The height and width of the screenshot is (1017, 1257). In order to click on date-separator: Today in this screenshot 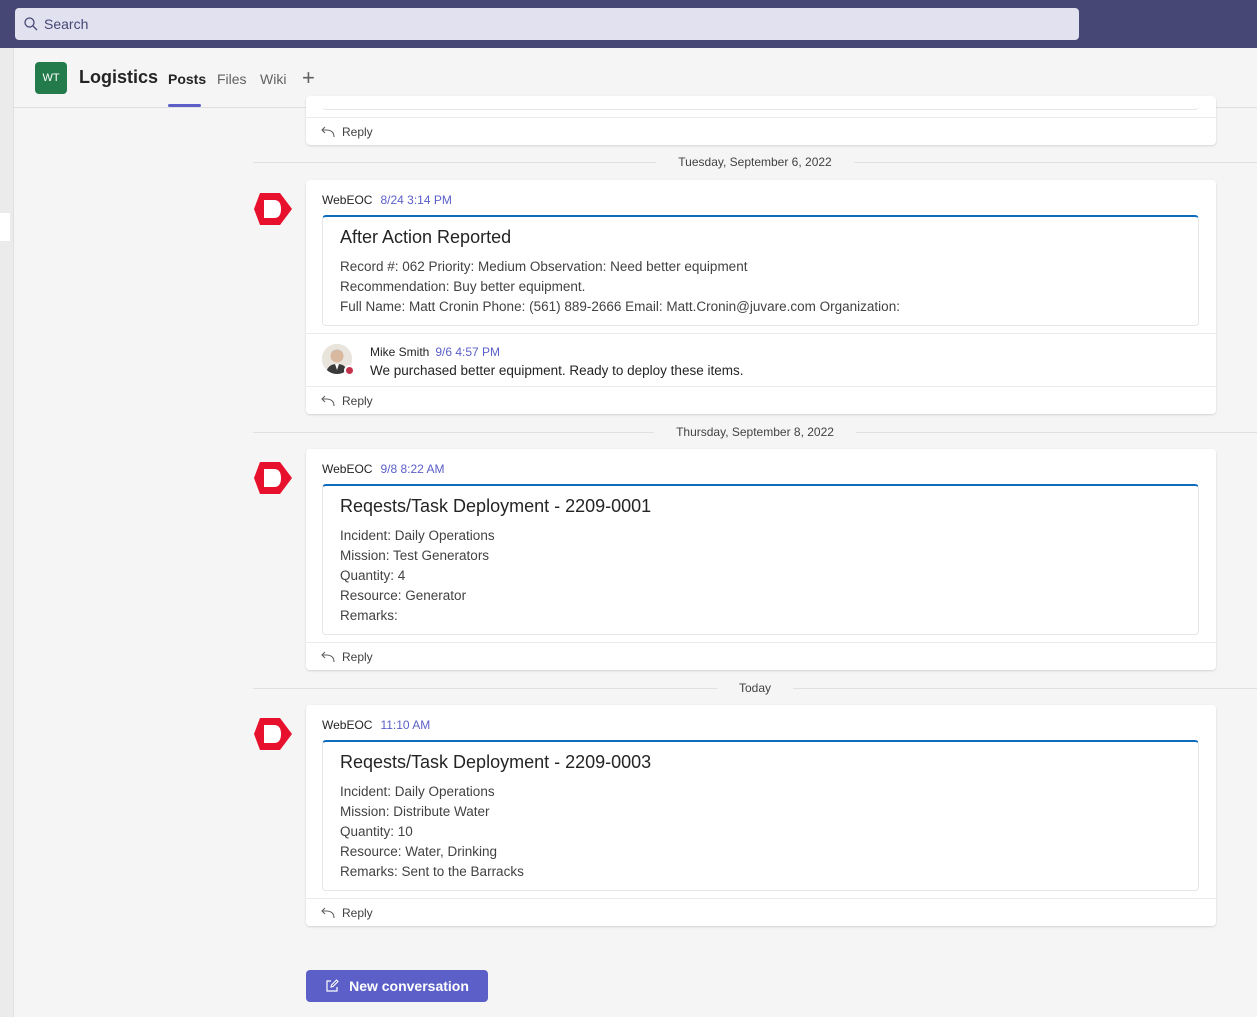, I will do `click(755, 688)`.